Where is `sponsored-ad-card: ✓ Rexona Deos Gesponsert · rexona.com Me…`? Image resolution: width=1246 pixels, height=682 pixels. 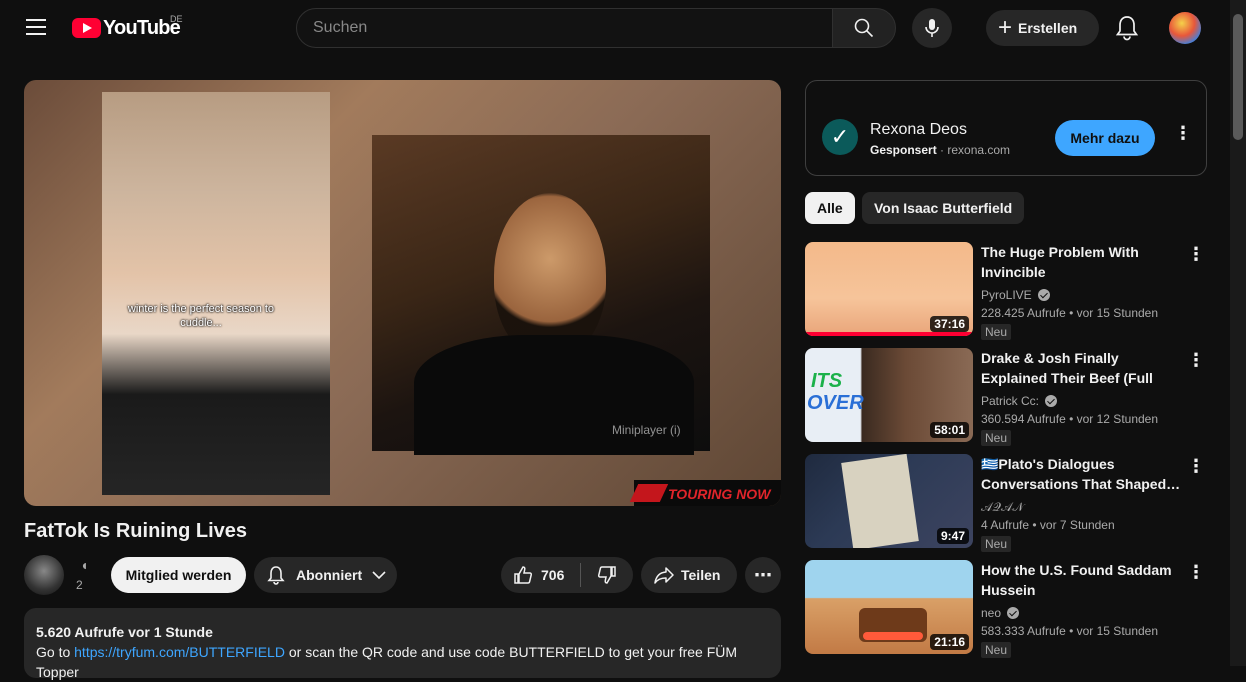
sponsored-ad-card: ✓ Rexona Deos Gesponsert · rexona.com Me… is located at coordinates (1006, 128).